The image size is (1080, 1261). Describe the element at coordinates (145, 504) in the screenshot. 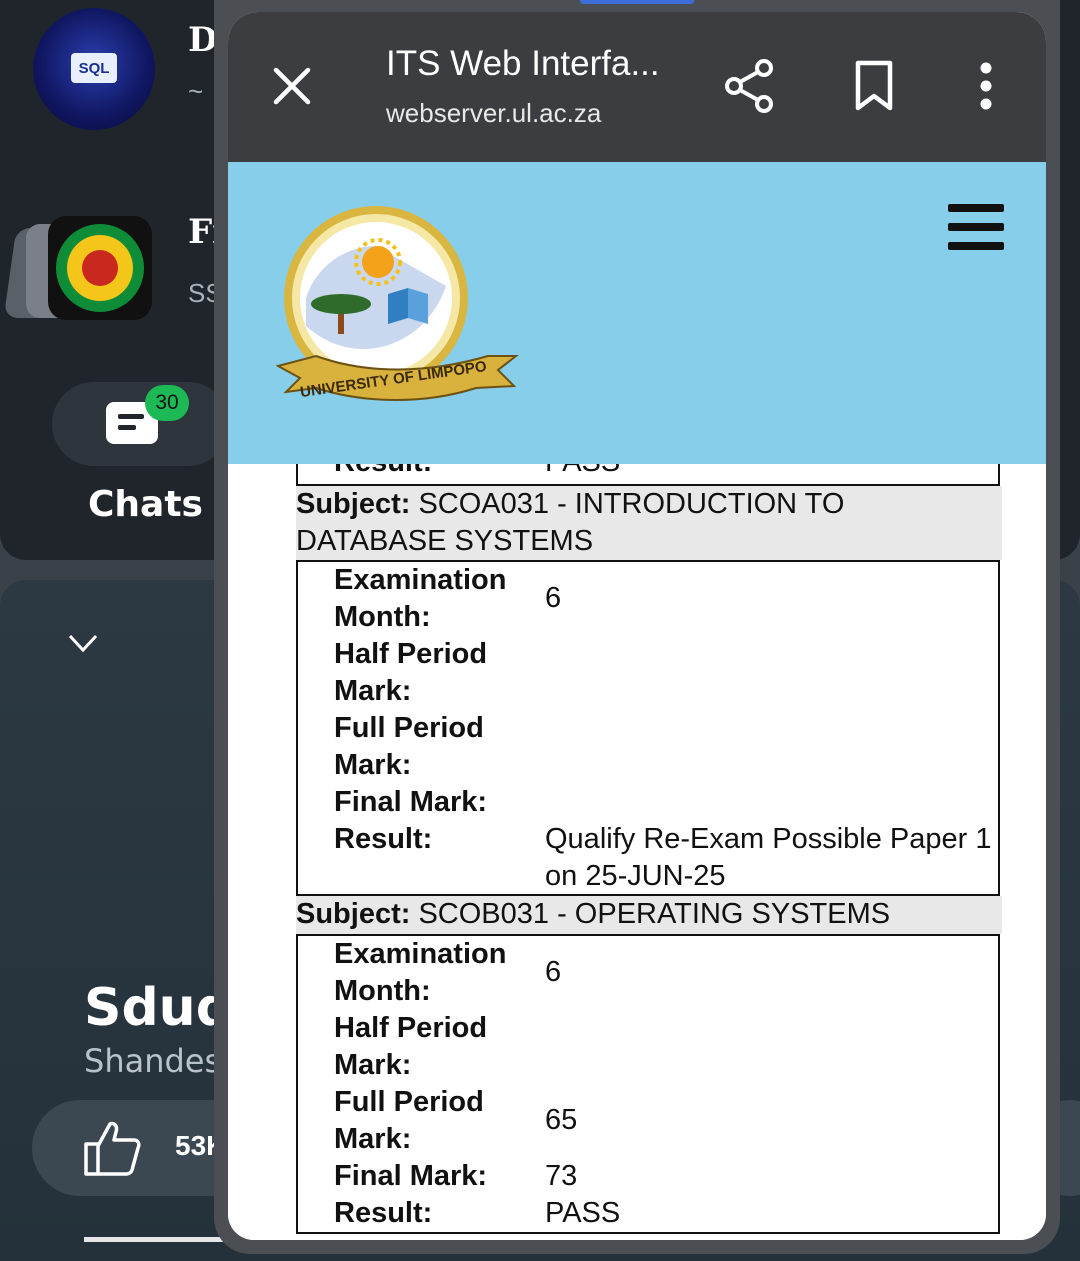

I see `chats-nav-label: Chats` at that location.